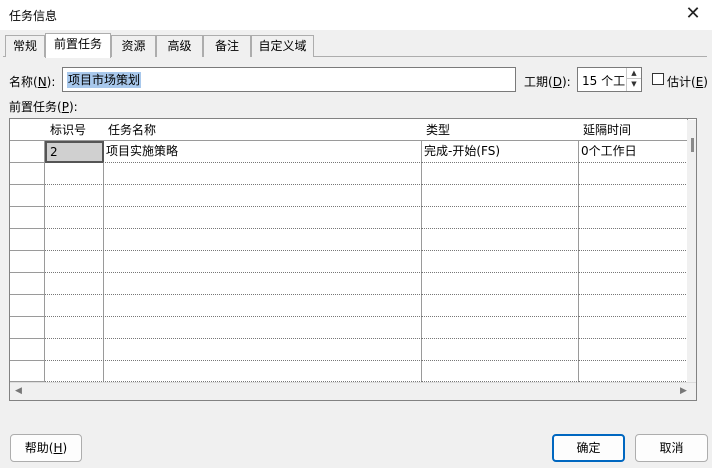 The height and width of the screenshot is (468, 712). I want to click on cell-lag: 0个工作日, so click(633, 152).